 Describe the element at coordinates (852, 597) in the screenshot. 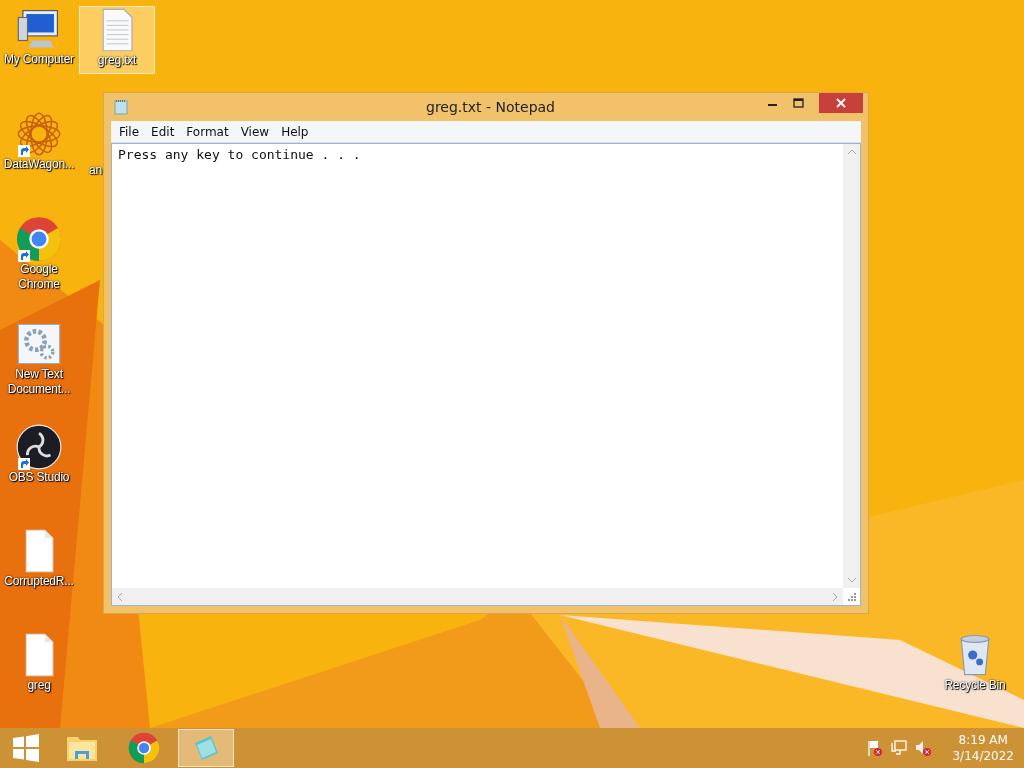

I see `resize-grip-icon` at that location.